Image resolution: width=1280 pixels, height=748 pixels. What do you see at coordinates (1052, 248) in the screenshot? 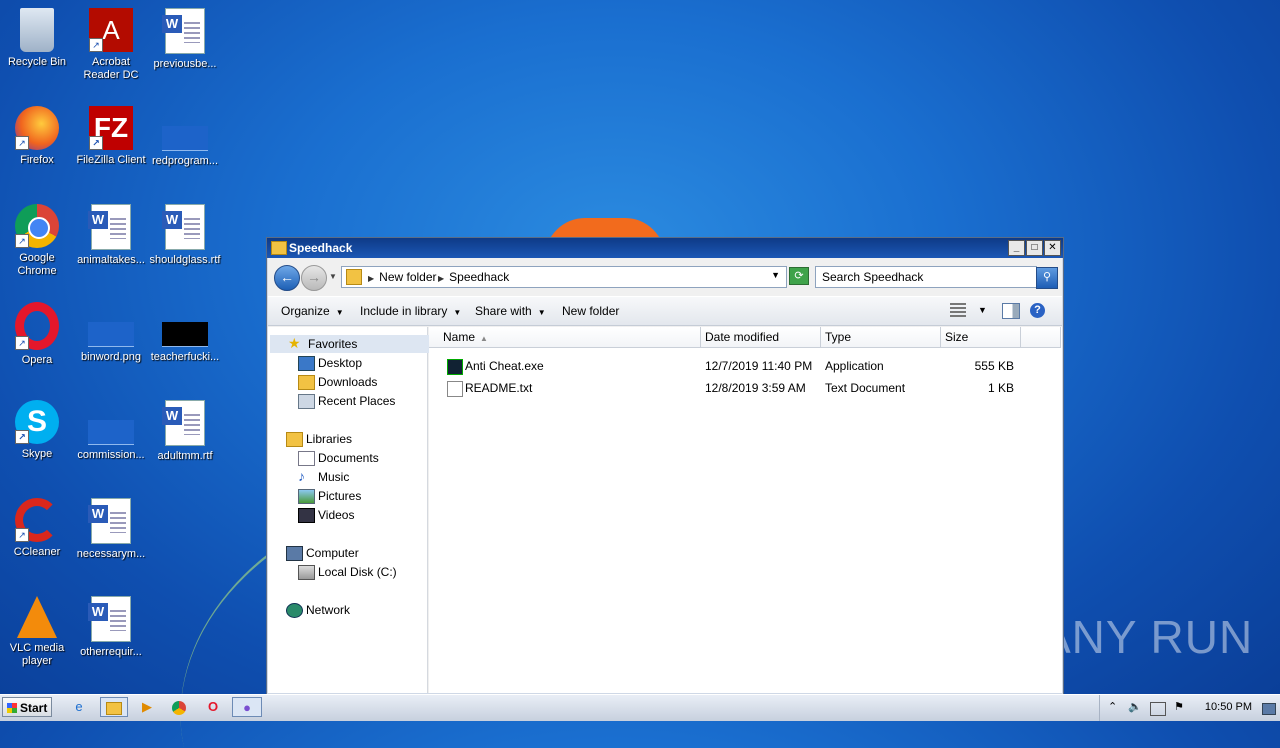
I see `close-button: ✕` at bounding box center [1052, 248].